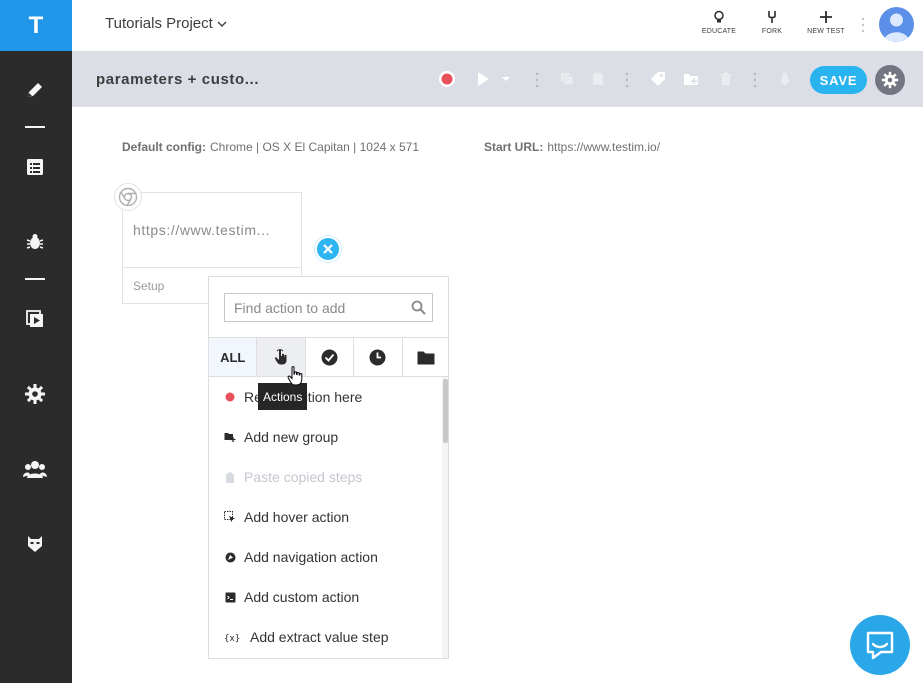  I want to click on project-selector: Tutorials Project, so click(166, 23).